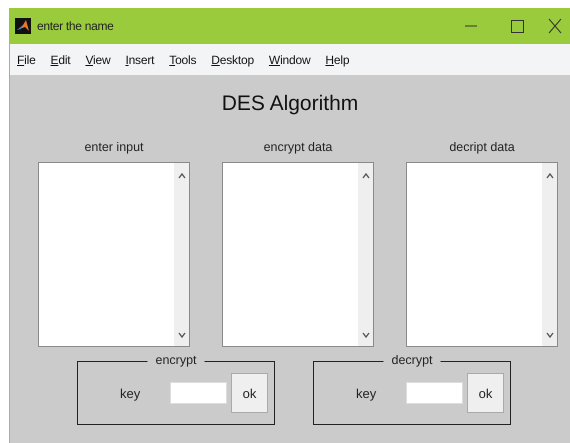 The height and width of the screenshot is (443, 570). Describe the element at coordinates (232, 59) in the screenshot. I see `menu-item: Desktop` at that location.